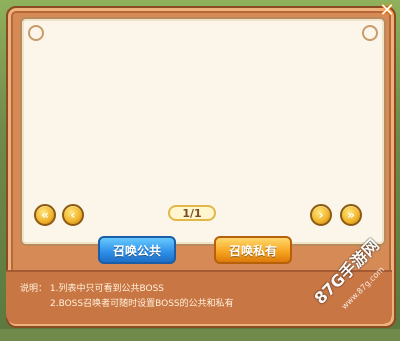 The width and height of the screenshot is (400, 341). I want to click on note-line-2: 2.BOSS召唤者可随时设置BOSS的公共和私有, so click(142, 304).